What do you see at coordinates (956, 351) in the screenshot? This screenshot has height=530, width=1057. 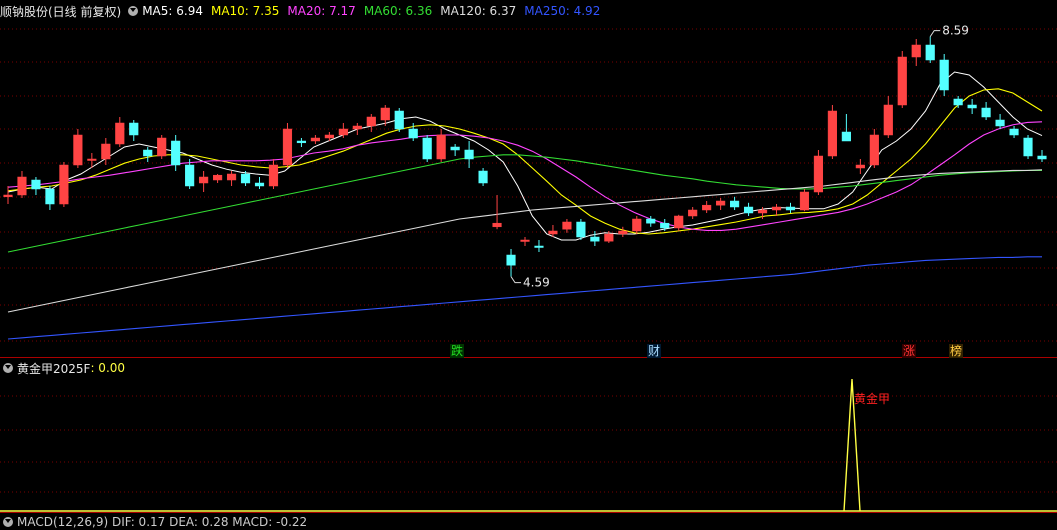 I see `event-marker: 榜` at bounding box center [956, 351].